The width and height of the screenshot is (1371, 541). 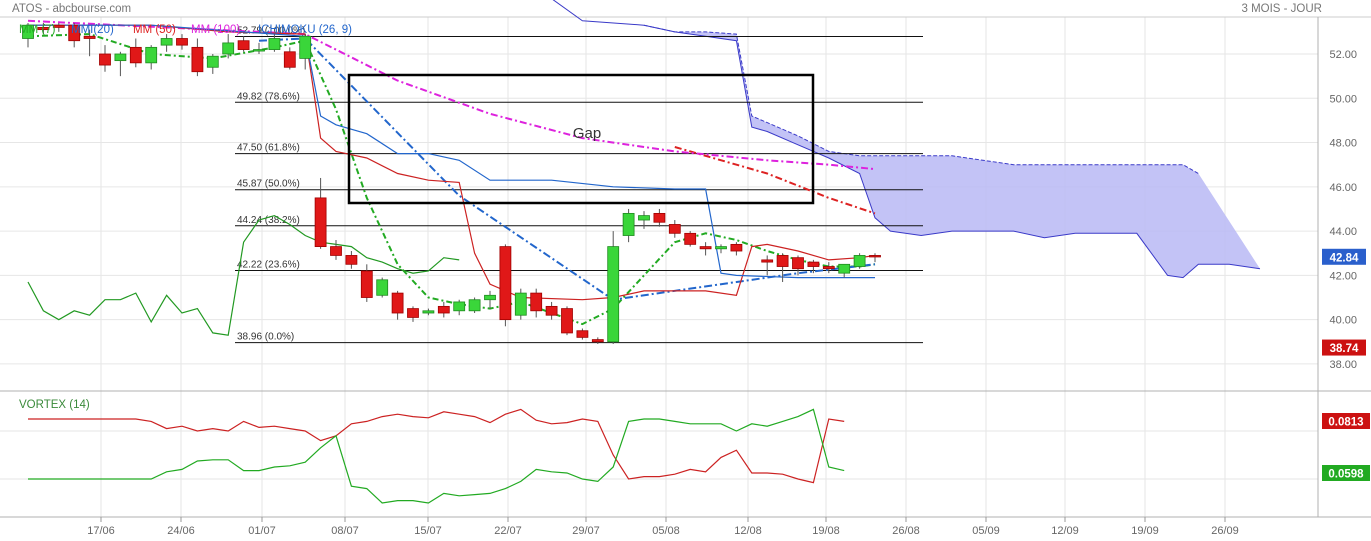 I want to click on x-tick-label: 24/06, so click(x=181, y=531).